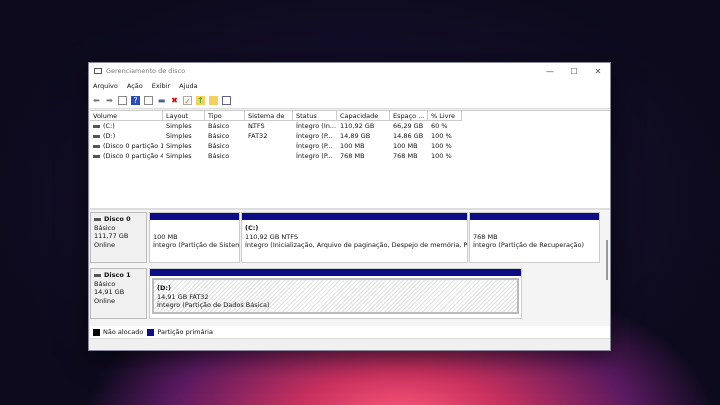  I want to click on menu-exibir: Exibir, so click(161, 86).